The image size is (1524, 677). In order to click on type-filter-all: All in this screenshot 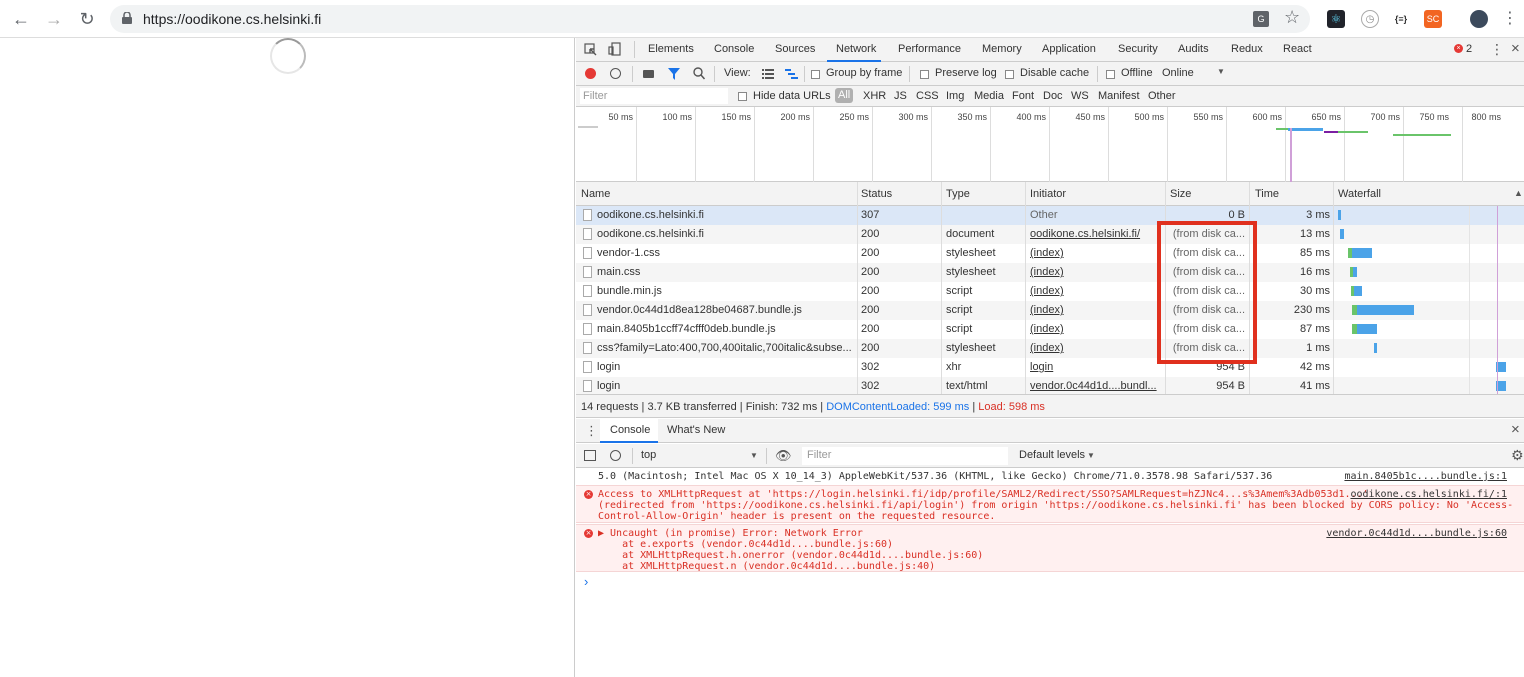, I will do `click(844, 95)`.